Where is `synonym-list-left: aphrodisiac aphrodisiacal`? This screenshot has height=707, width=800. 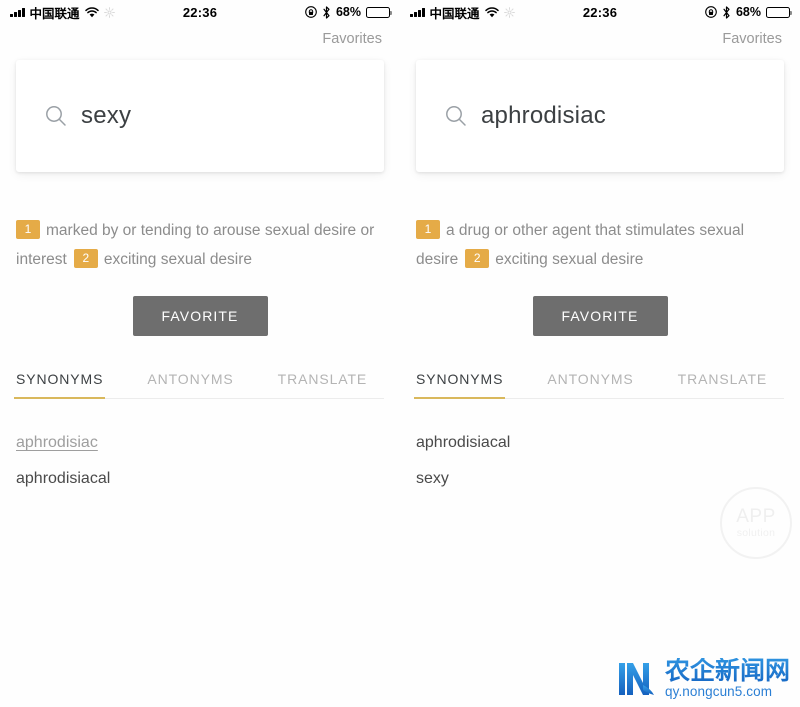
synonym-list-left: aphrodisiac aphrodisiacal is located at coordinates (200, 448).